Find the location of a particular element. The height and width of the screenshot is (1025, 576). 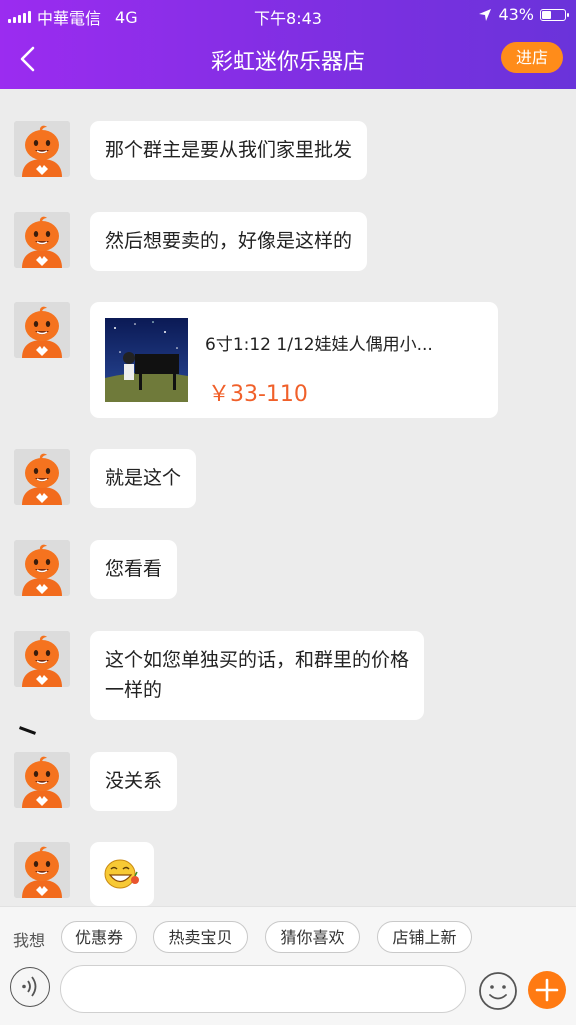

product-thumbnail is located at coordinates (146, 360).